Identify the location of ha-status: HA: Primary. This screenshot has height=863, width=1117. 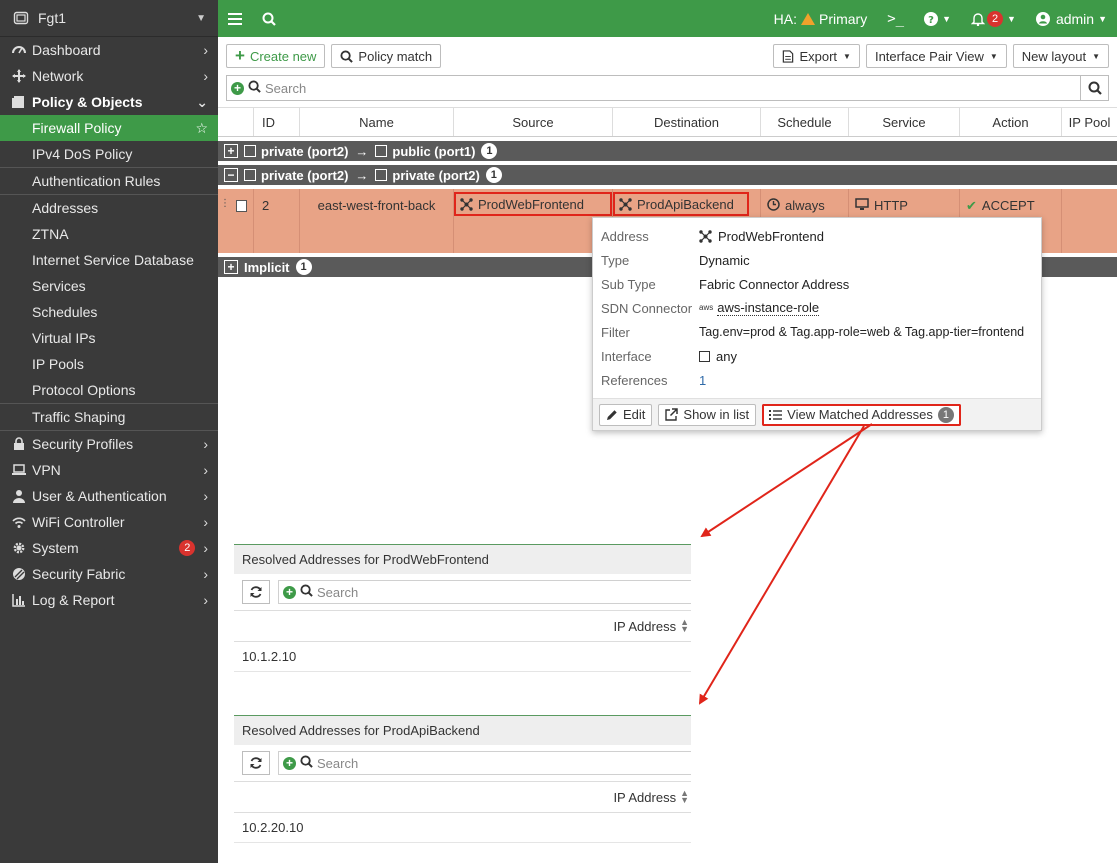
(821, 18).